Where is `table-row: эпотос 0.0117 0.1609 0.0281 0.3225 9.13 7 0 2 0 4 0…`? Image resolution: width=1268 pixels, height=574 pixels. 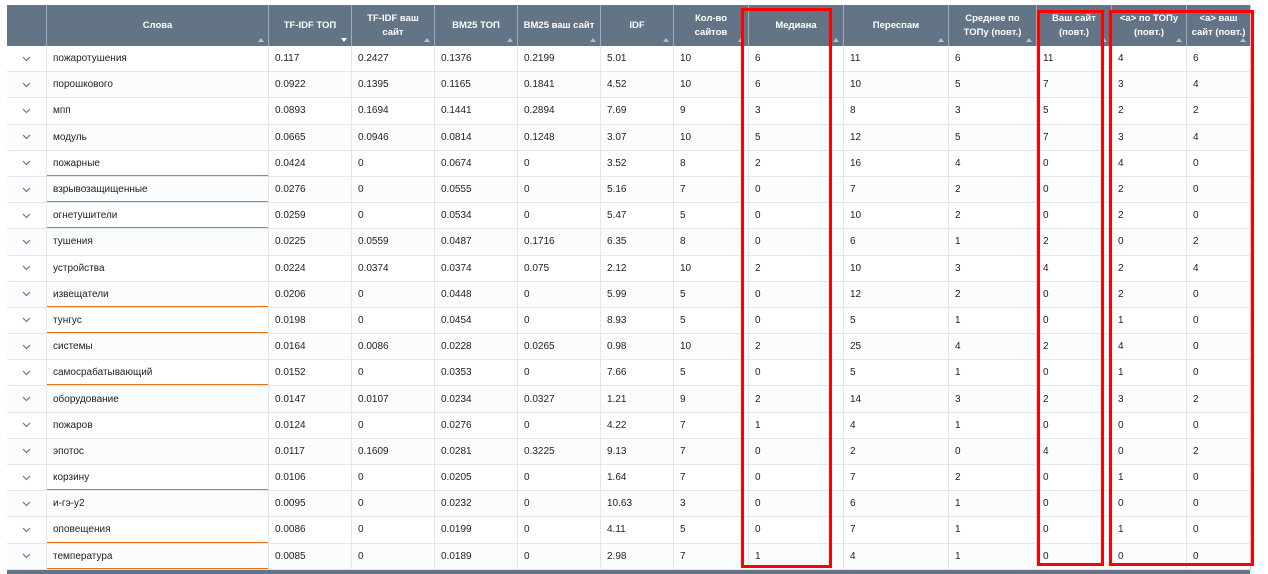 table-row: эпотос 0.0117 0.1609 0.0281 0.3225 9.13 7 0 2 0 4 0… is located at coordinates (628, 451).